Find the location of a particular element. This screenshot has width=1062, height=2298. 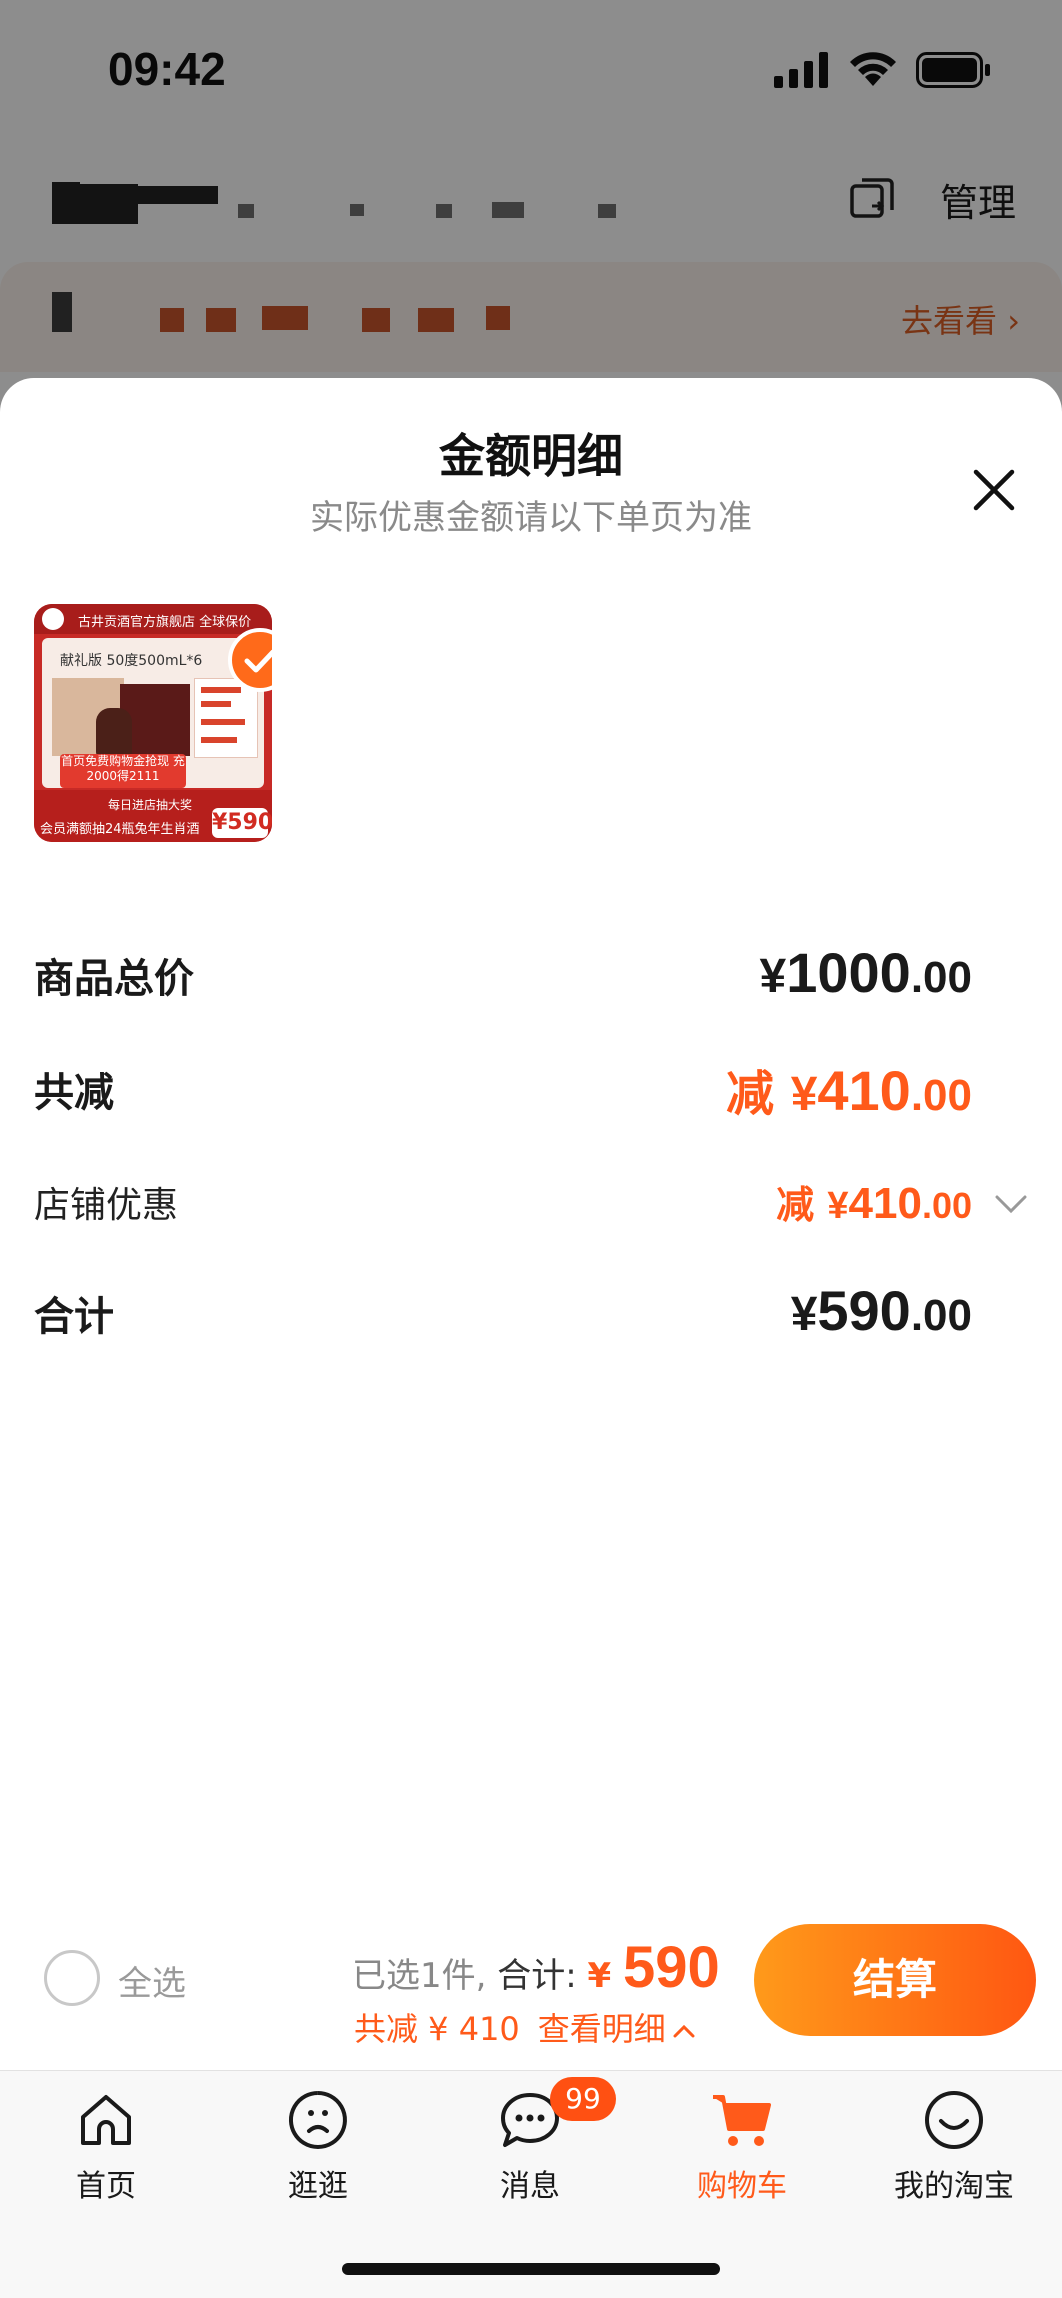

total-price-label: 商品总价 is located at coordinates (114, 979).